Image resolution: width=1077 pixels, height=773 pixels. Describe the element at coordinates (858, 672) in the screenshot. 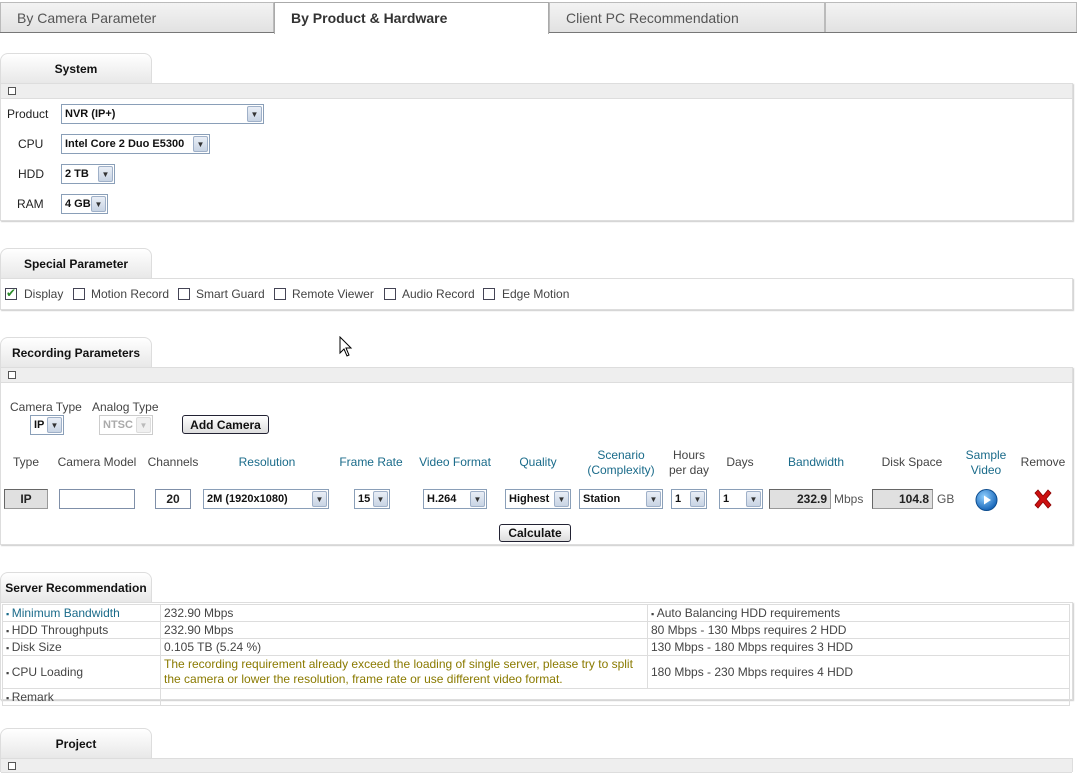

I see `hdd-requirement-4: 180 Mbps - 230 Mbps requires 4 HDD` at that location.